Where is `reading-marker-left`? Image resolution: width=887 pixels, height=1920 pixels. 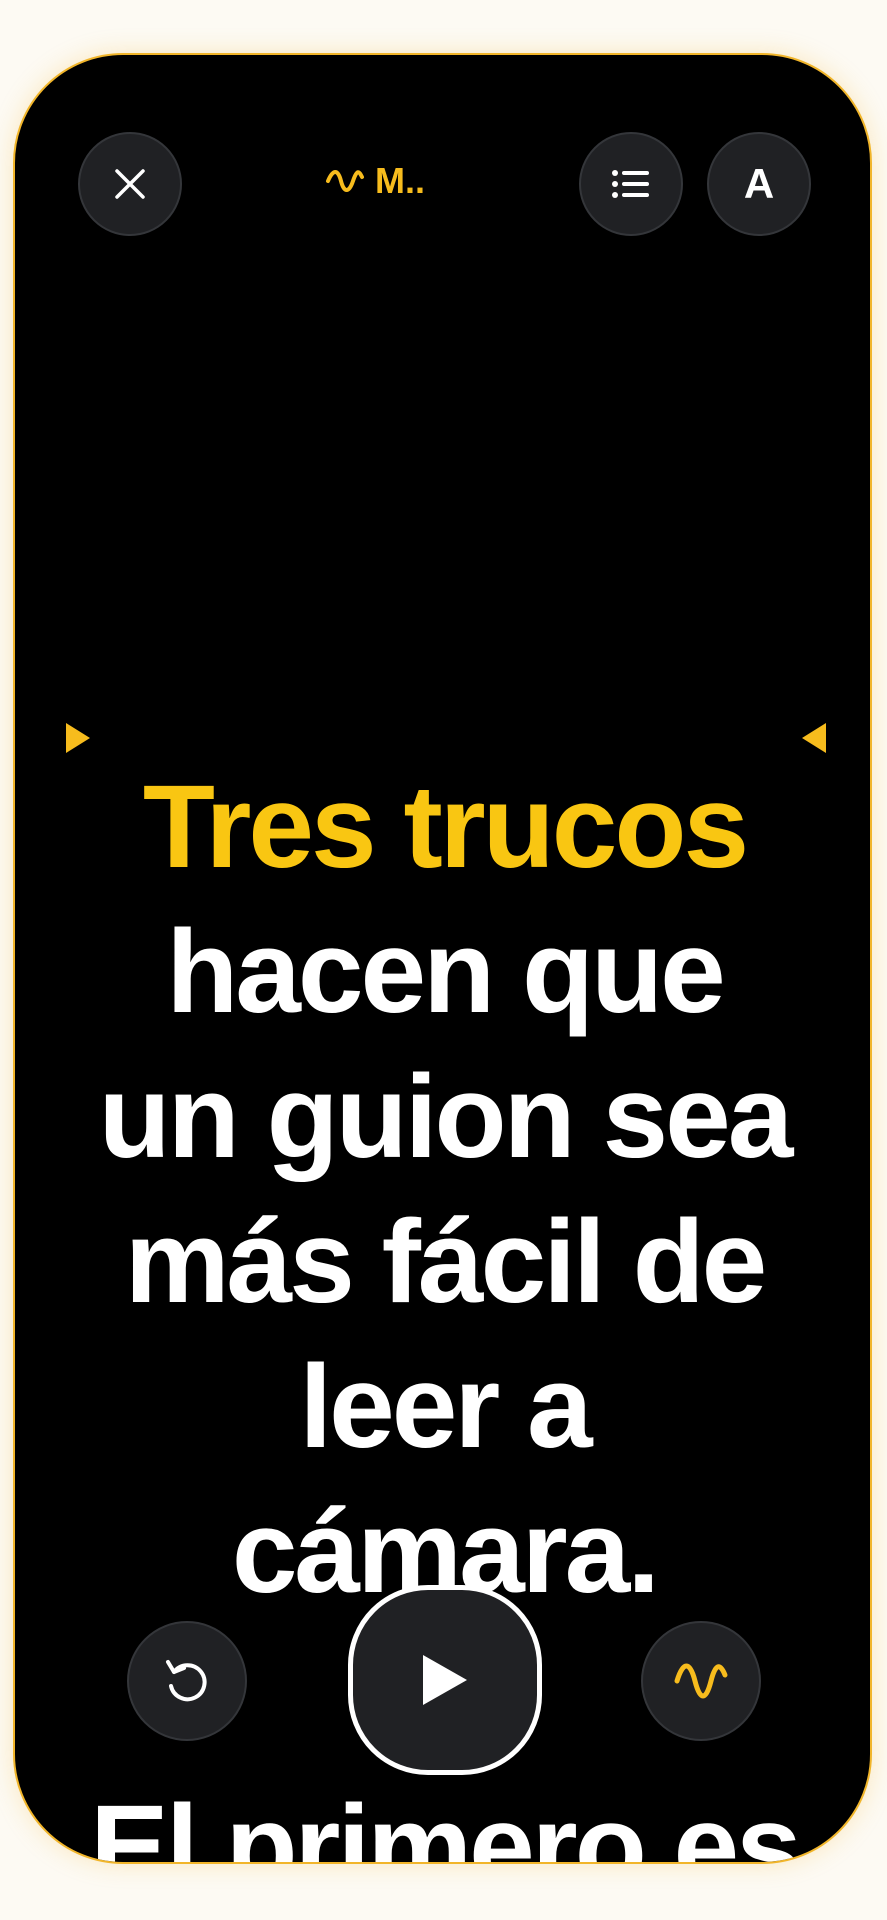
reading-marker-left is located at coordinates (78, 738).